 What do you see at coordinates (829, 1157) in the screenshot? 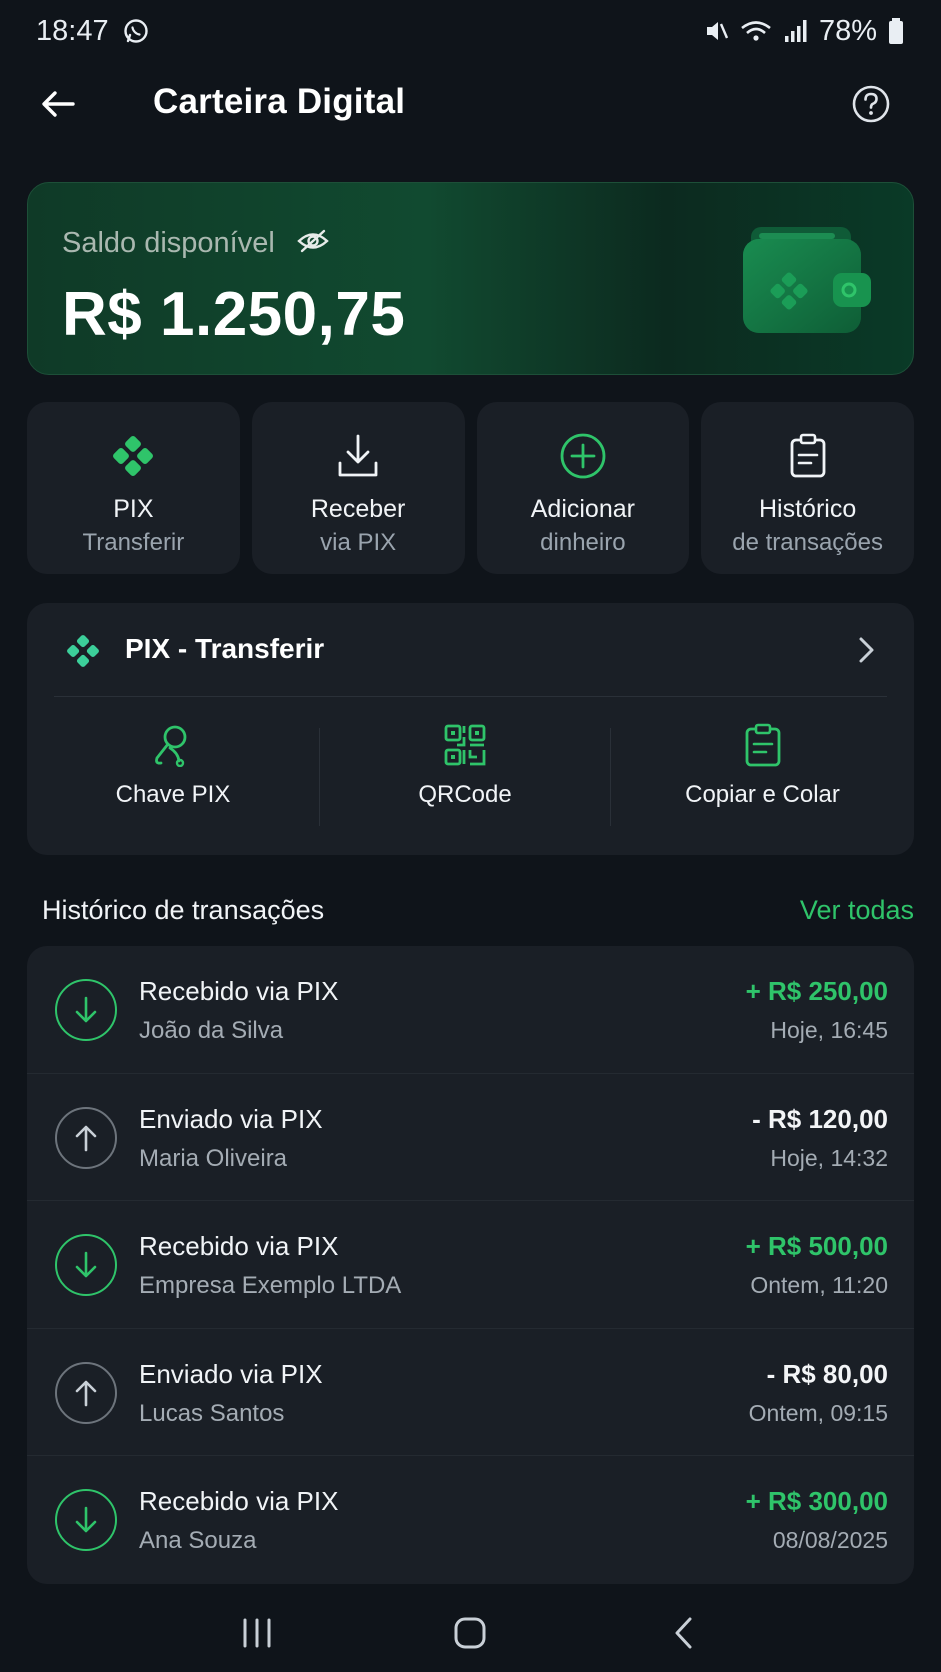
I see `transaction-date: Hoje, 14:32` at bounding box center [829, 1157].